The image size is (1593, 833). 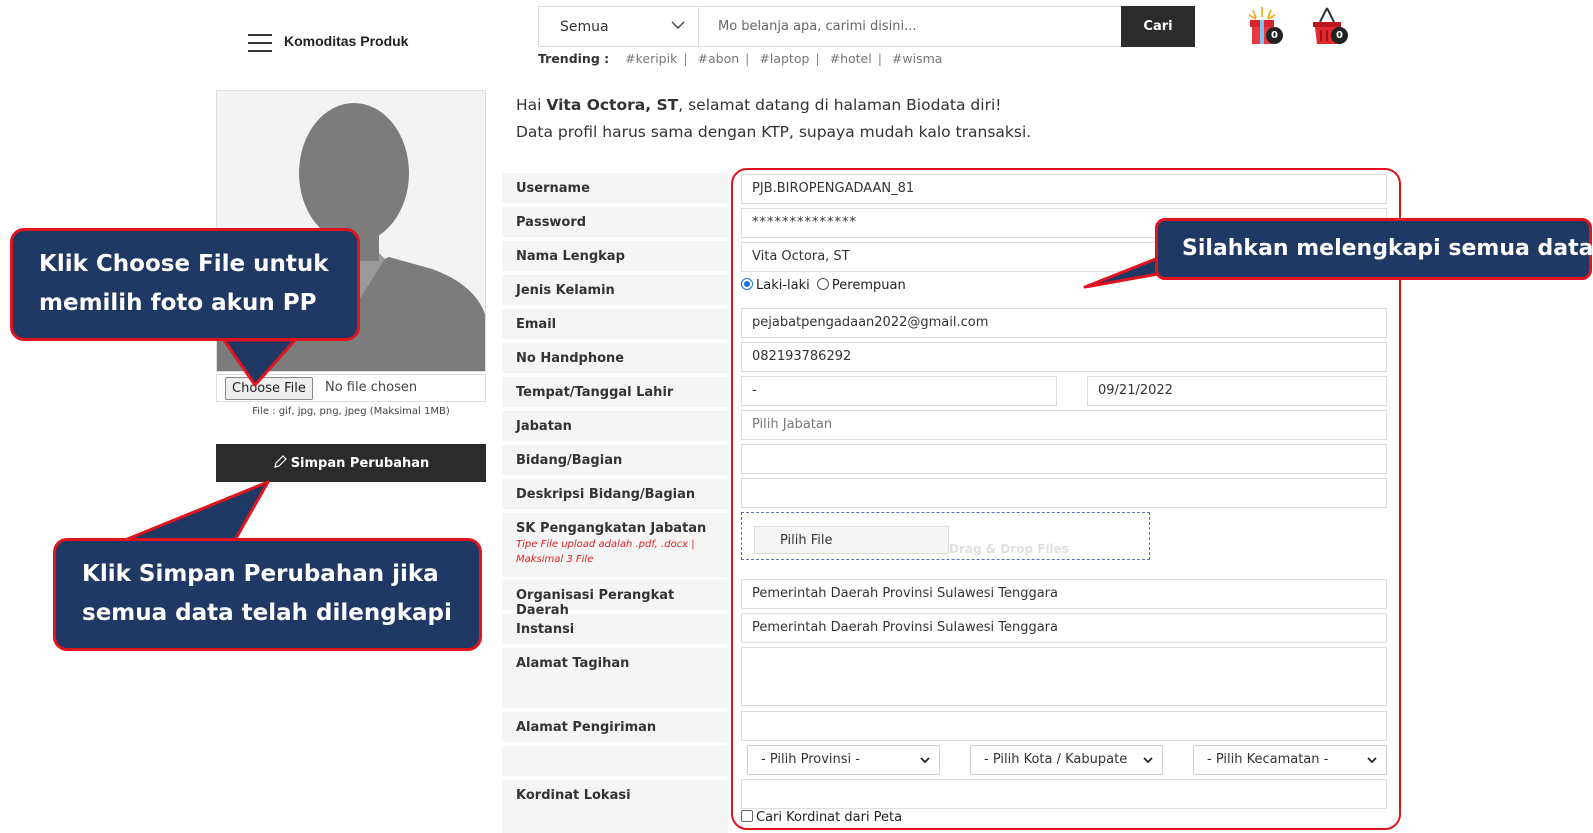 What do you see at coordinates (260, 574) in the screenshot?
I see `callout-line: Klik Simpan Perubahan jika` at bounding box center [260, 574].